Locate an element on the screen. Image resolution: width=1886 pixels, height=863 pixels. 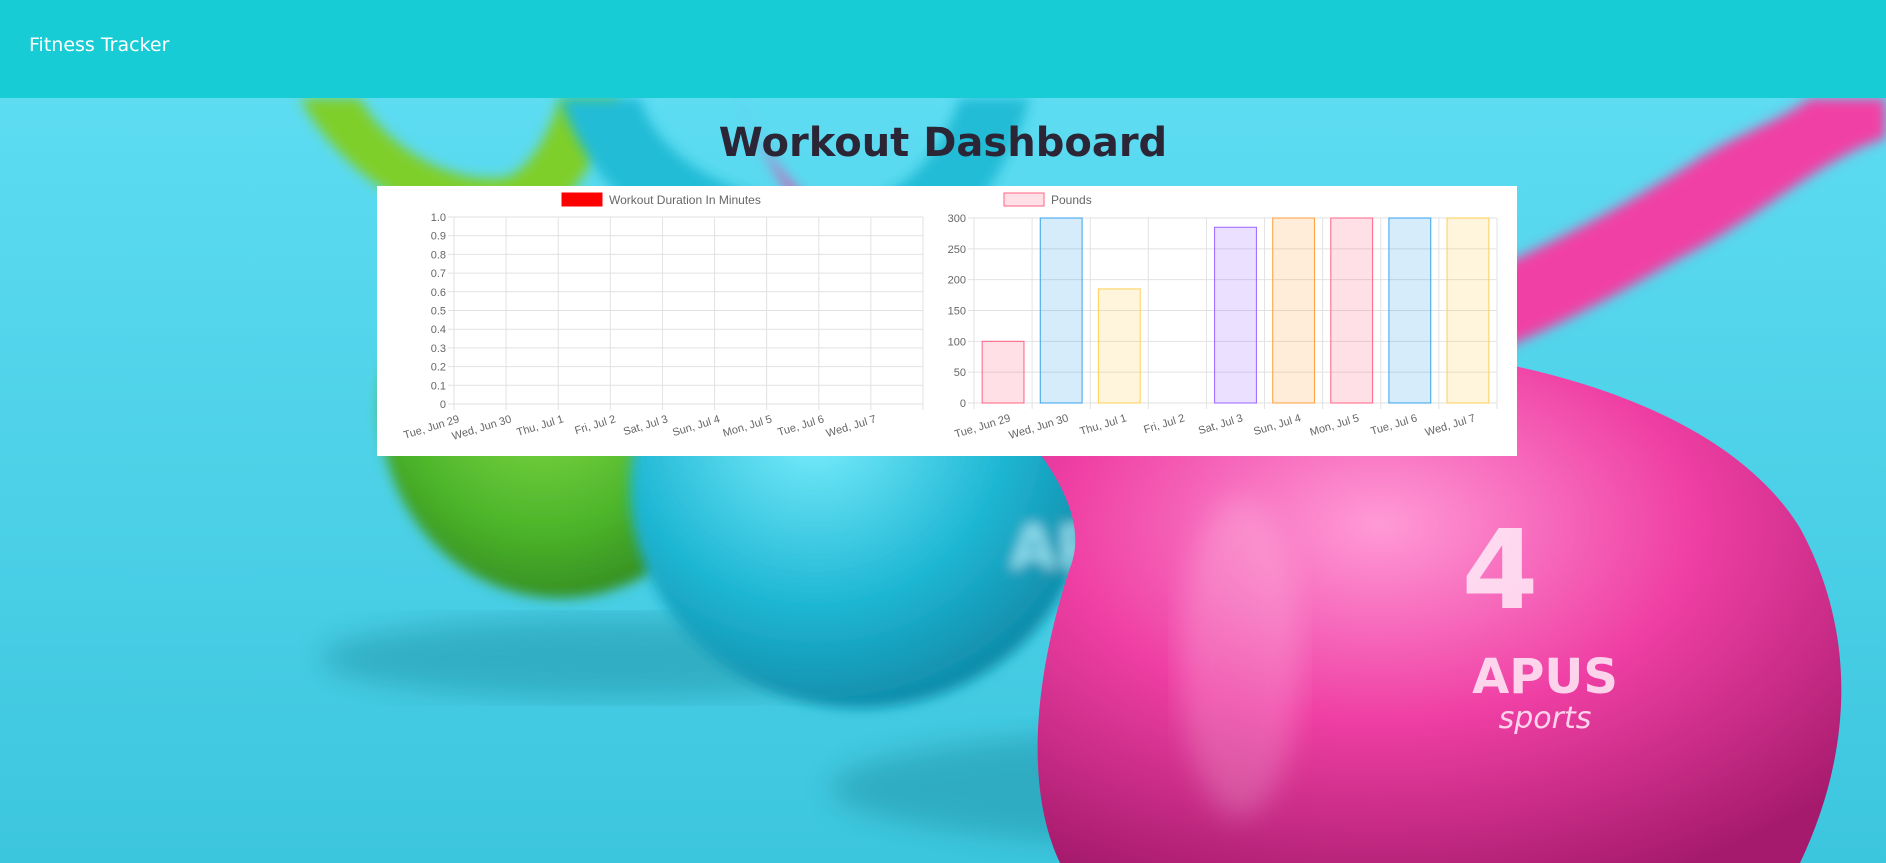
y-tick-label: 0.8 is located at coordinates (438, 255).